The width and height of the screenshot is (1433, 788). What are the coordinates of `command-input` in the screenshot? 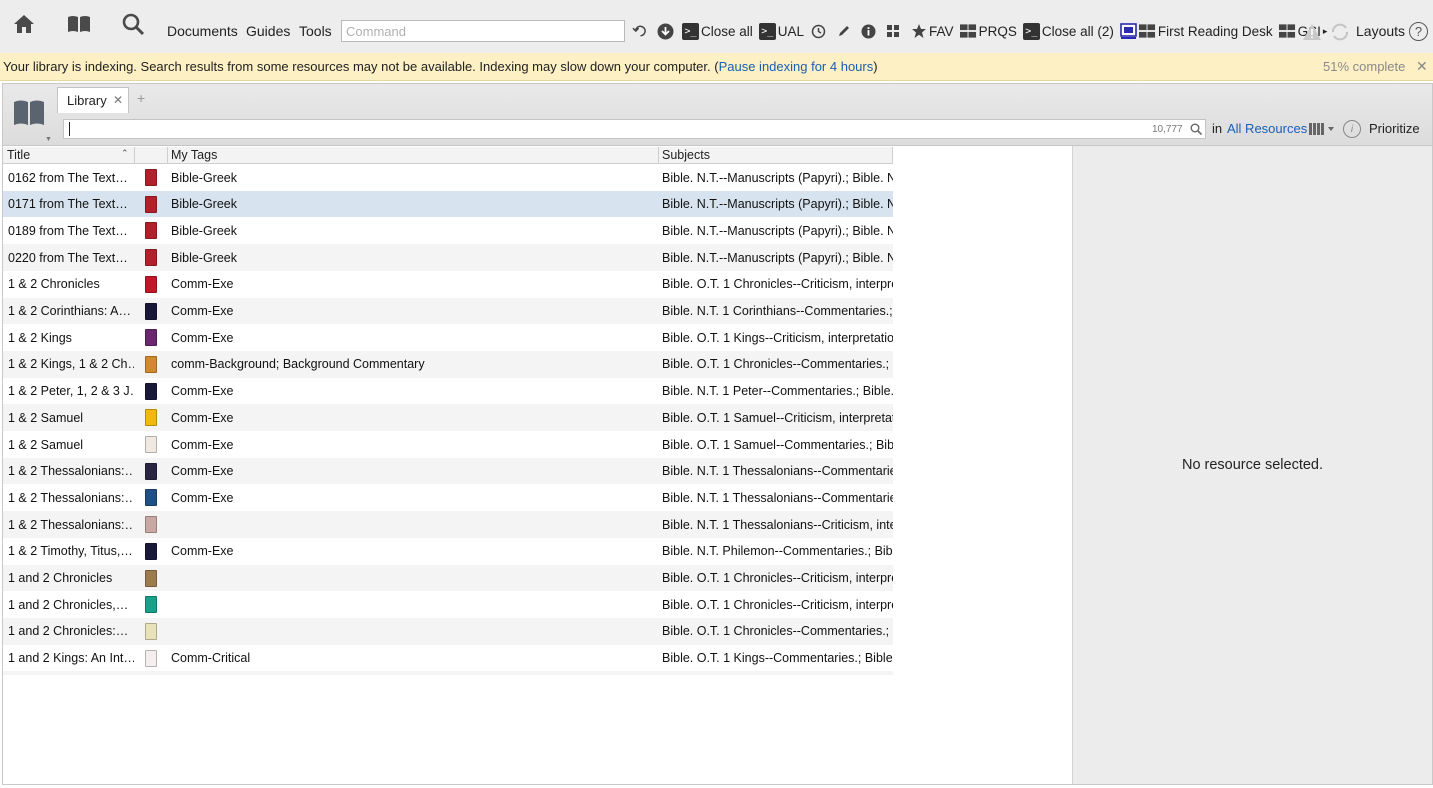 It's located at (483, 31).